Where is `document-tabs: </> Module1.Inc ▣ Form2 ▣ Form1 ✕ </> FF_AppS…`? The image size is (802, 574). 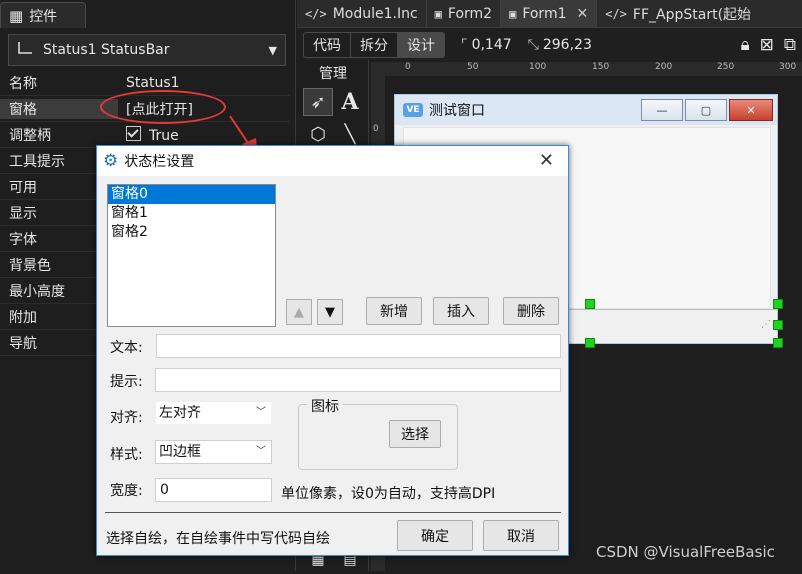 document-tabs: </> Module1.Inc ▣ Form2 ▣ Form1 ✕ </> FF_AppS… is located at coordinates (549, 14).